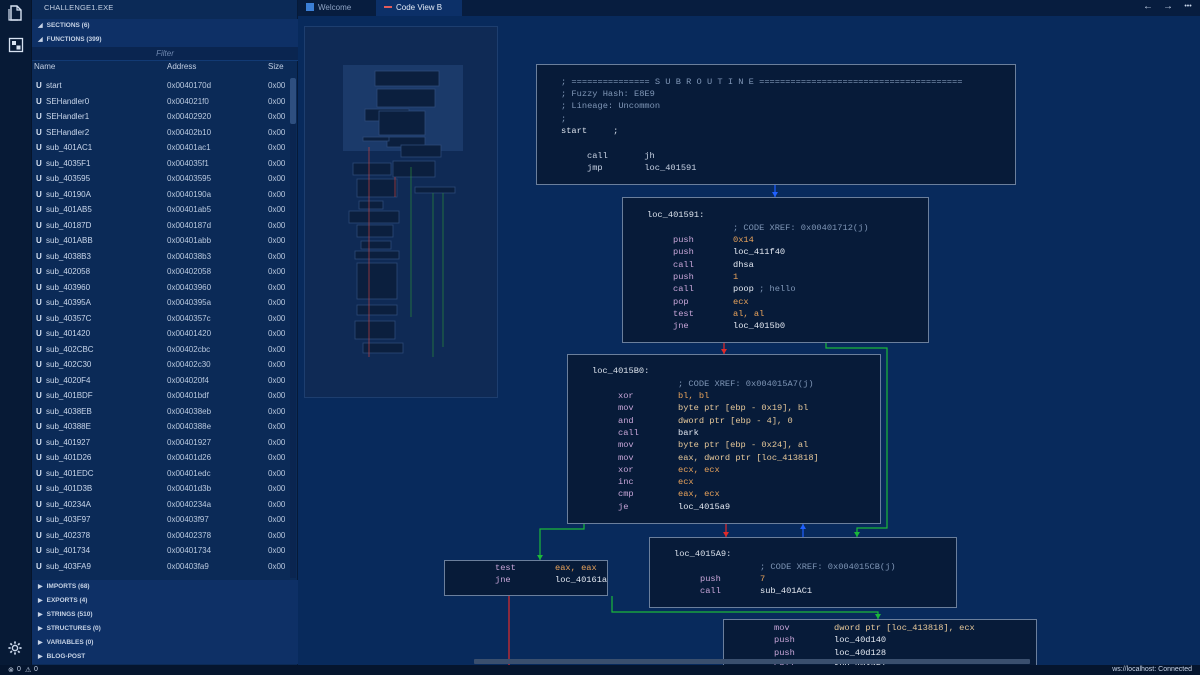 Image resolution: width=1200 pixels, height=675 pixels. I want to click on operand: 0x14, so click(743, 240).